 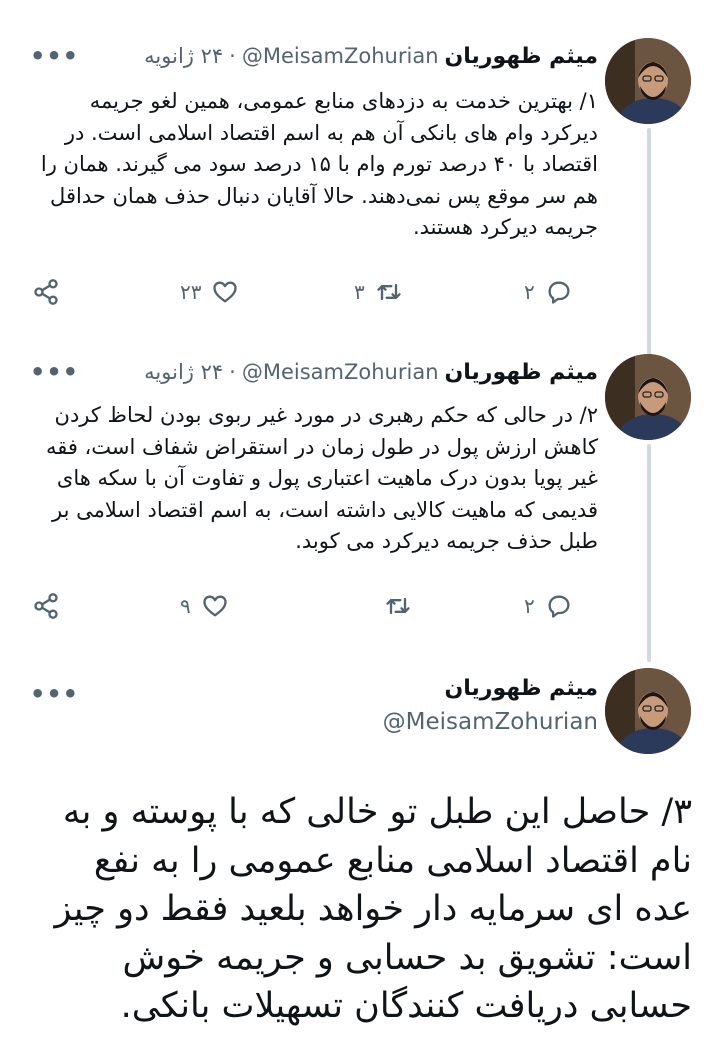 What do you see at coordinates (490, 705) in the screenshot?
I see `main-tweet-header: میثم ظهوریان @MeisamZohurian` at bounding box center [490, 705].